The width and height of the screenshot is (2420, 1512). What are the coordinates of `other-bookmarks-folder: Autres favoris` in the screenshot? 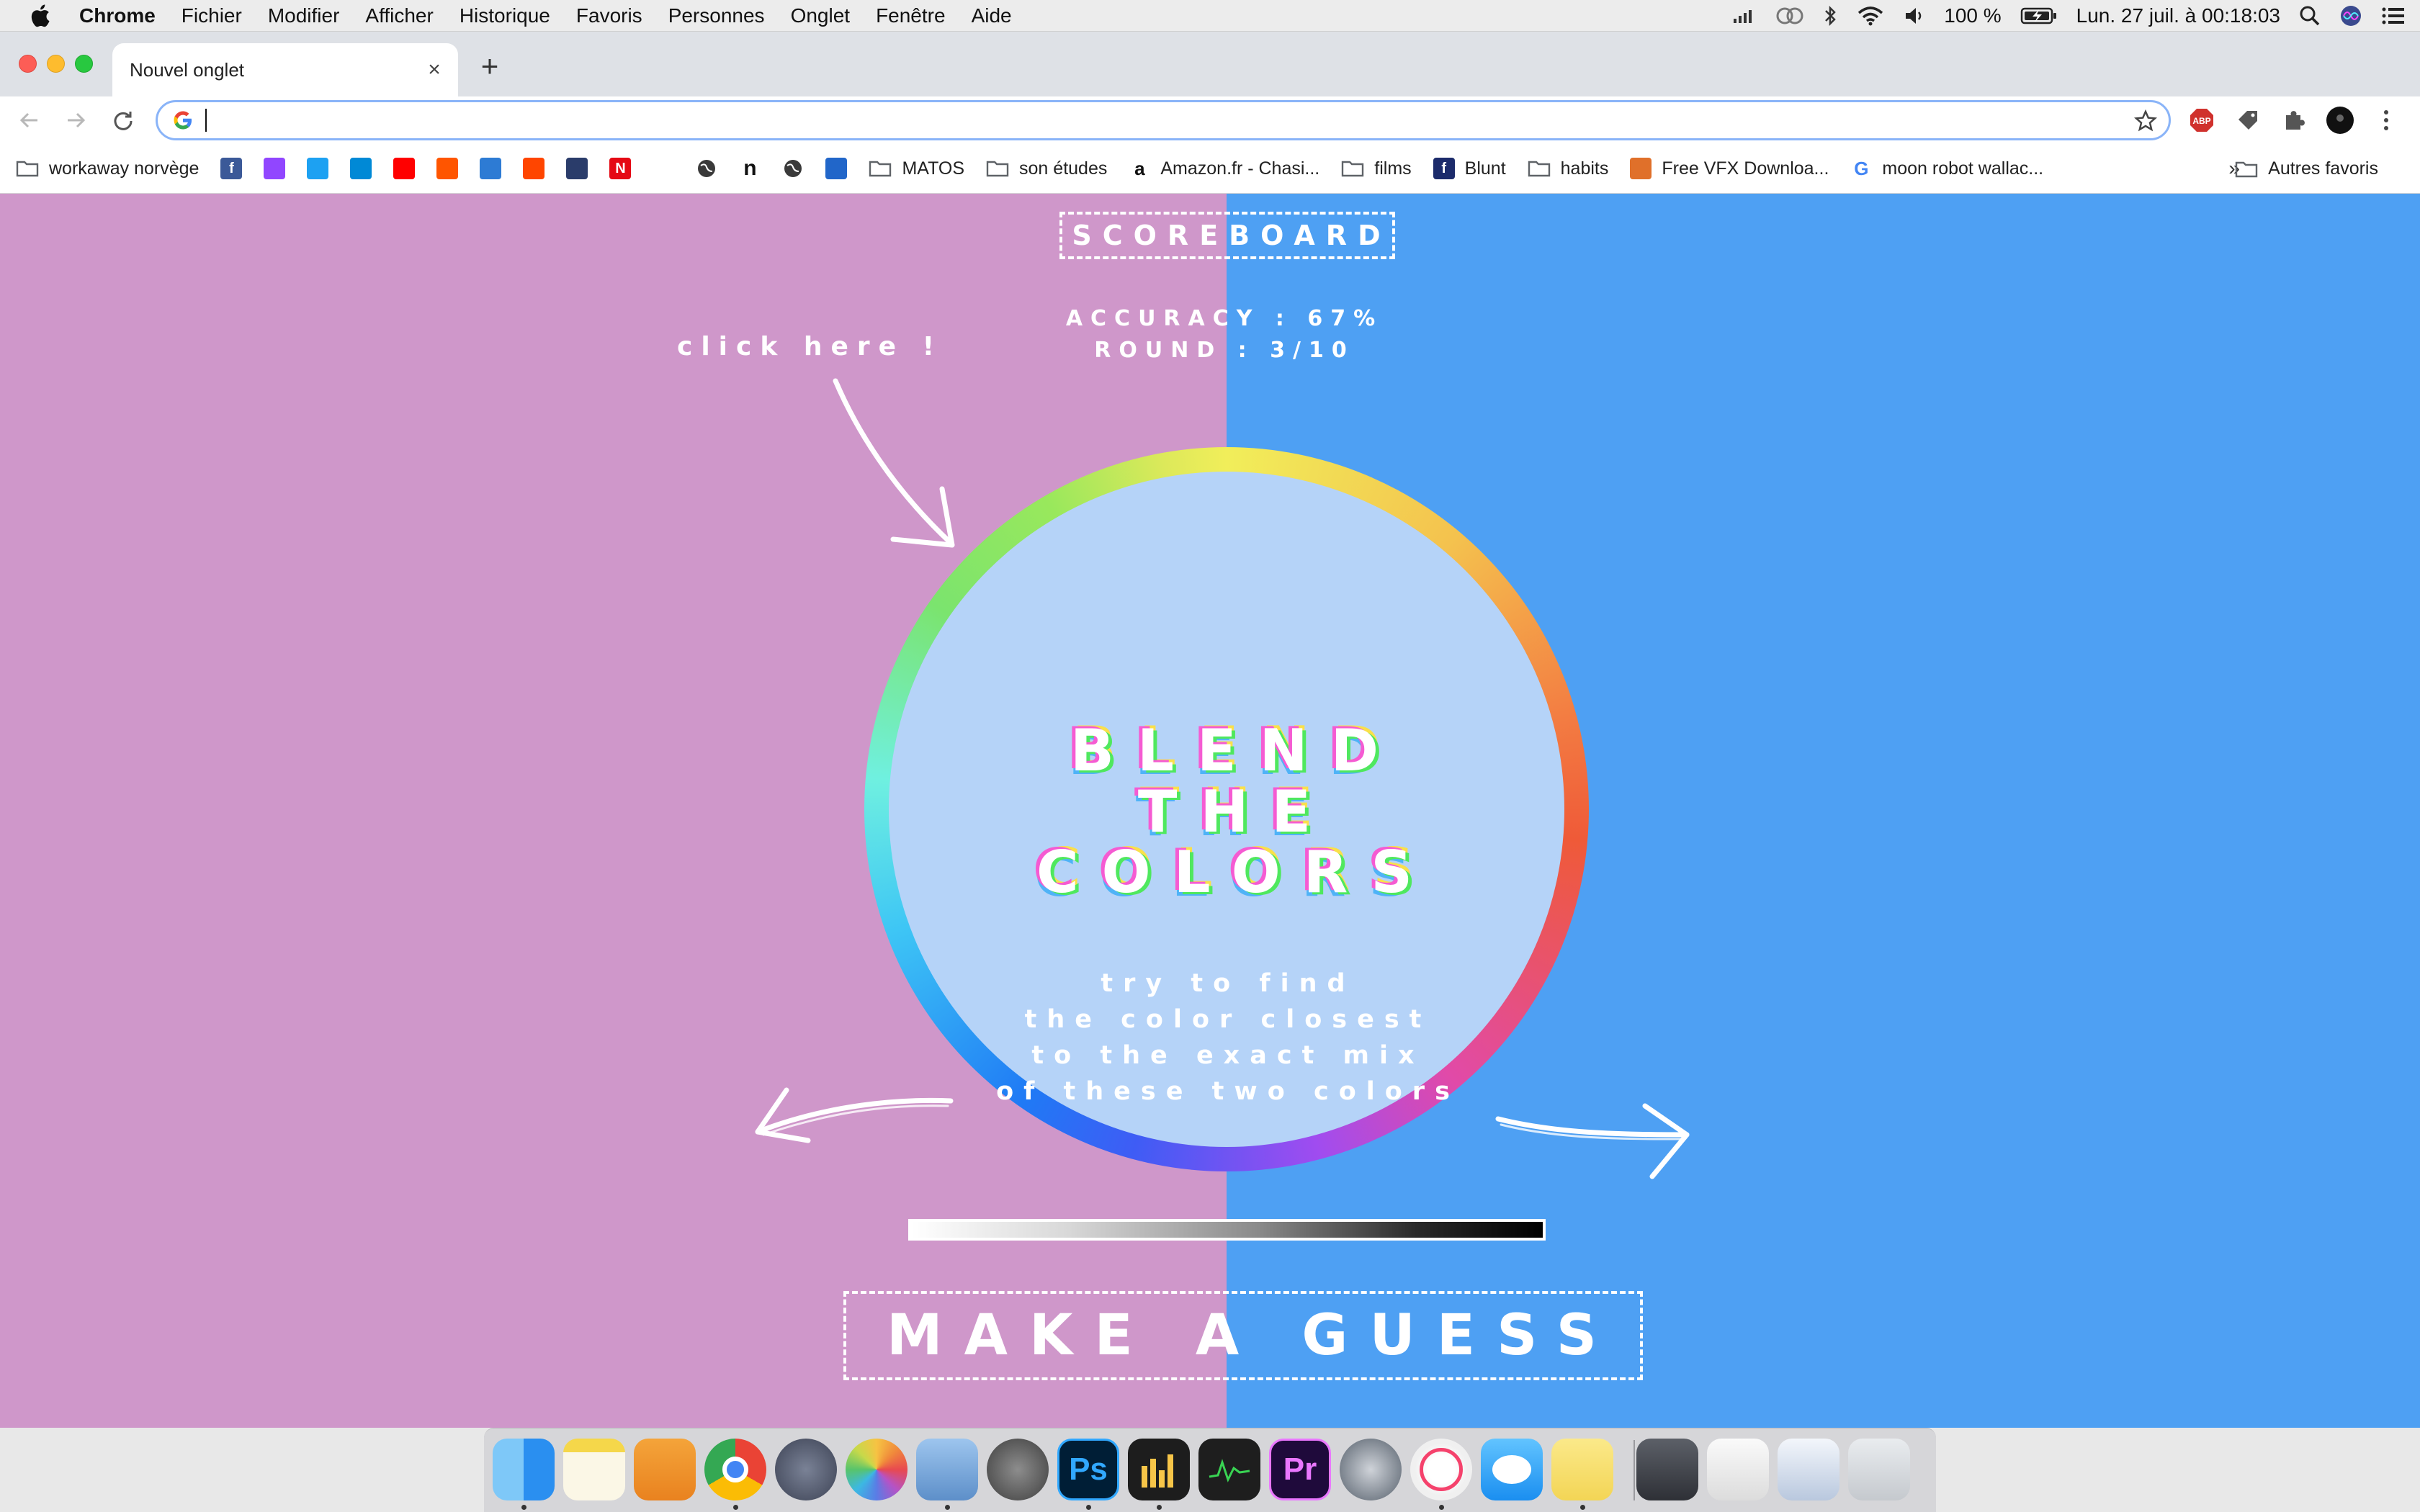 It's located at (2306, 169).